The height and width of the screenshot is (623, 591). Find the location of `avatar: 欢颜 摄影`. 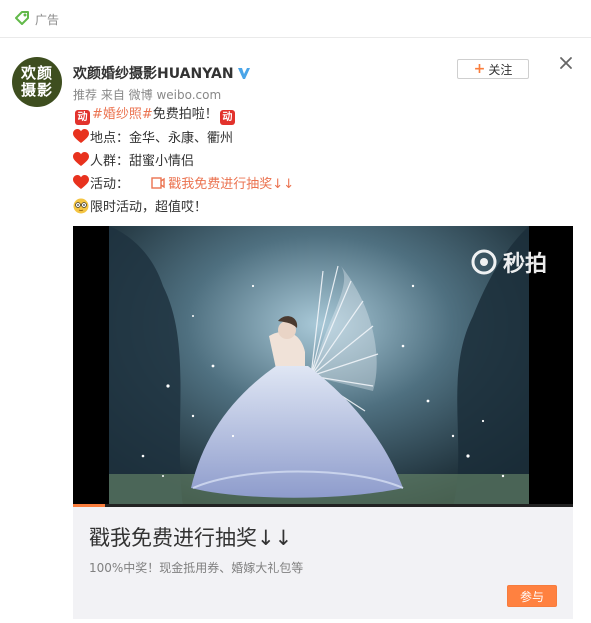

avatar: 欢颜 摄影 is located at coordinates (37, 82).